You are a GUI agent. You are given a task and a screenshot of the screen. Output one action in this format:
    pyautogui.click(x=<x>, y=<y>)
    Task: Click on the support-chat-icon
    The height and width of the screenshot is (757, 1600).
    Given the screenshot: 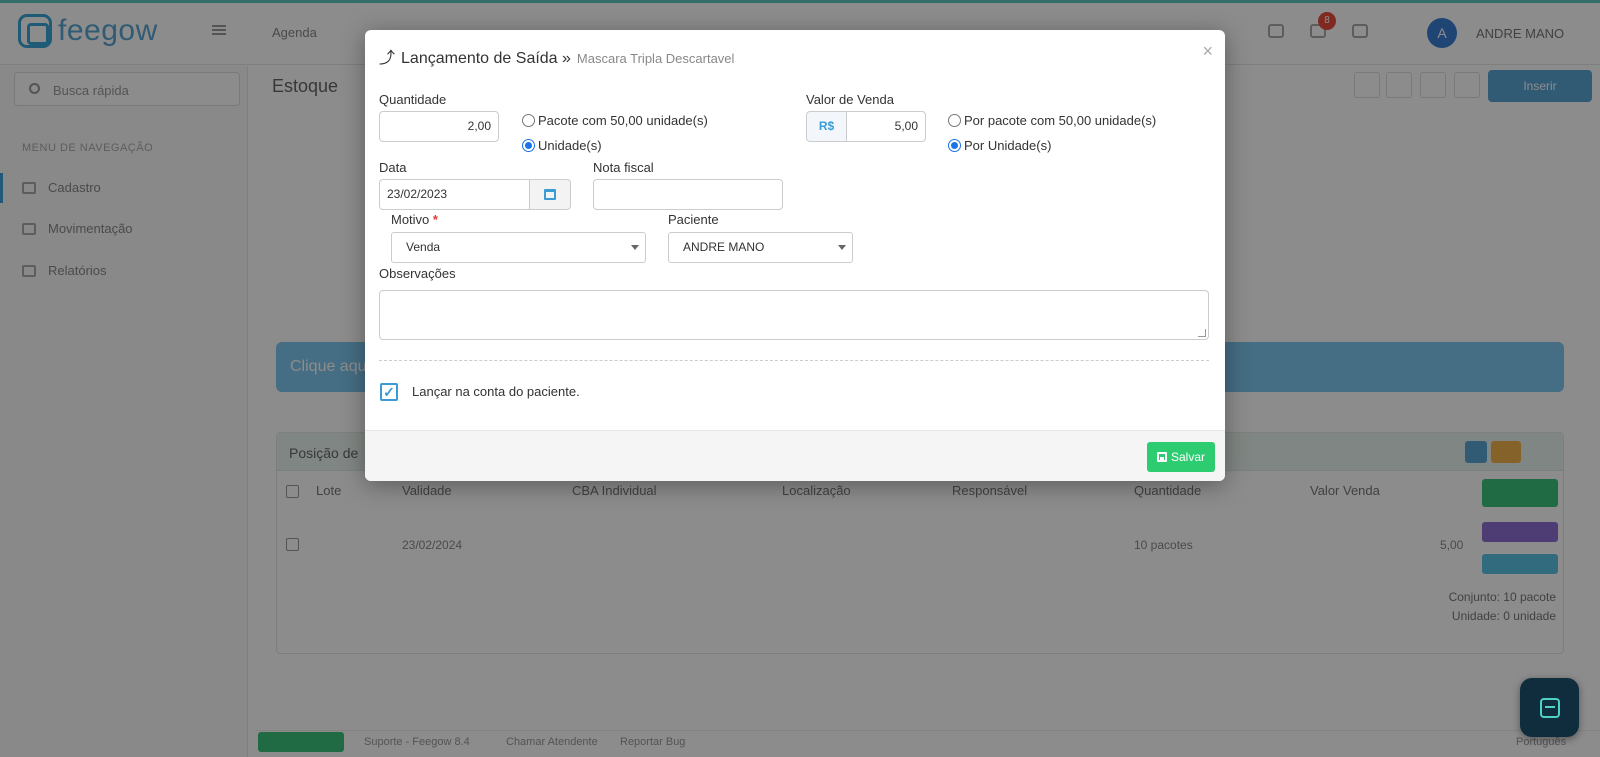 What is the action you would take?
    pyautogui.click(x=1549, y=707)
    